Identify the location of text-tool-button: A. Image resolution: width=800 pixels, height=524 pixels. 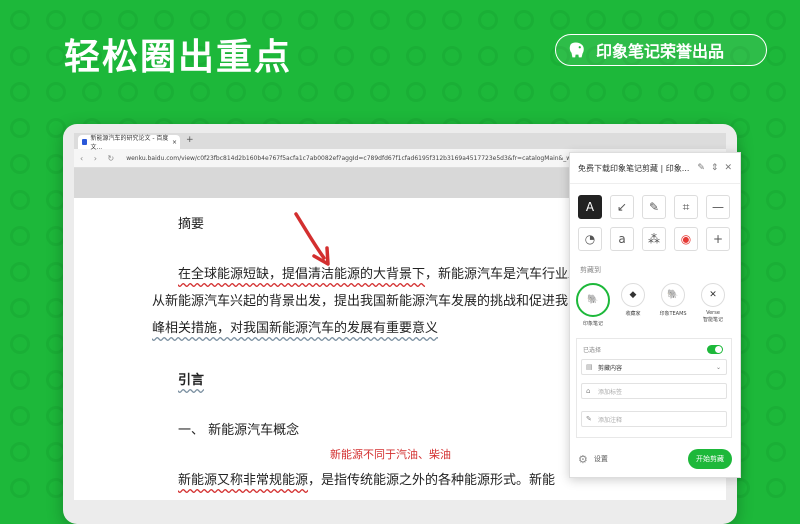
(590, 207).